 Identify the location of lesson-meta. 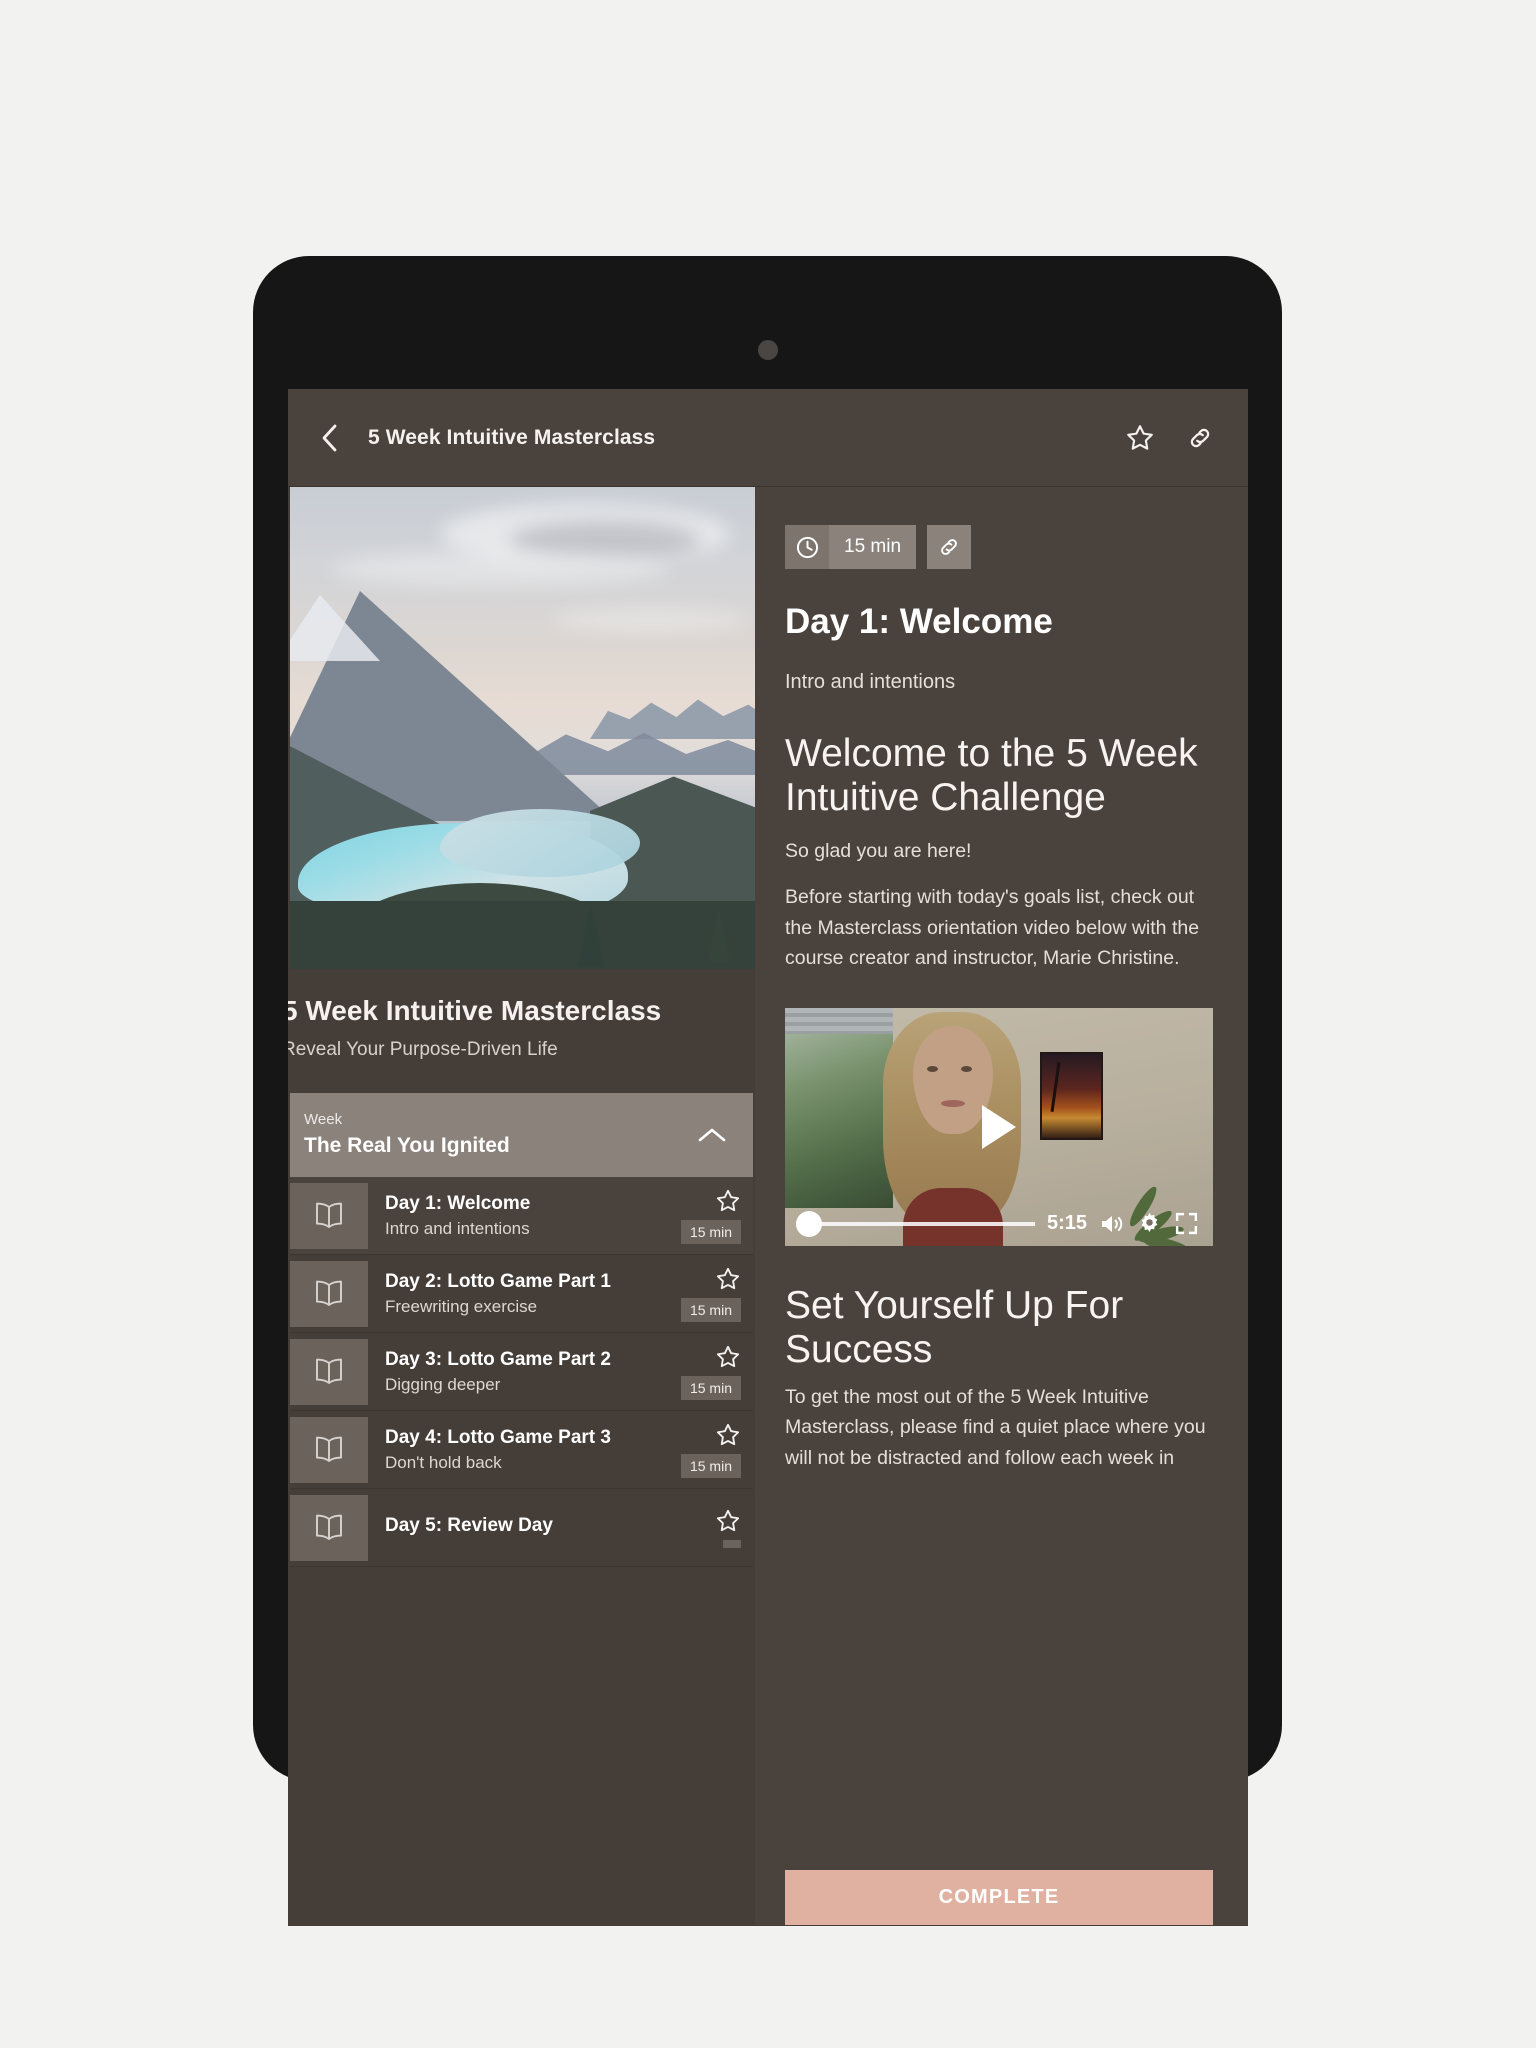
(705, 1528).